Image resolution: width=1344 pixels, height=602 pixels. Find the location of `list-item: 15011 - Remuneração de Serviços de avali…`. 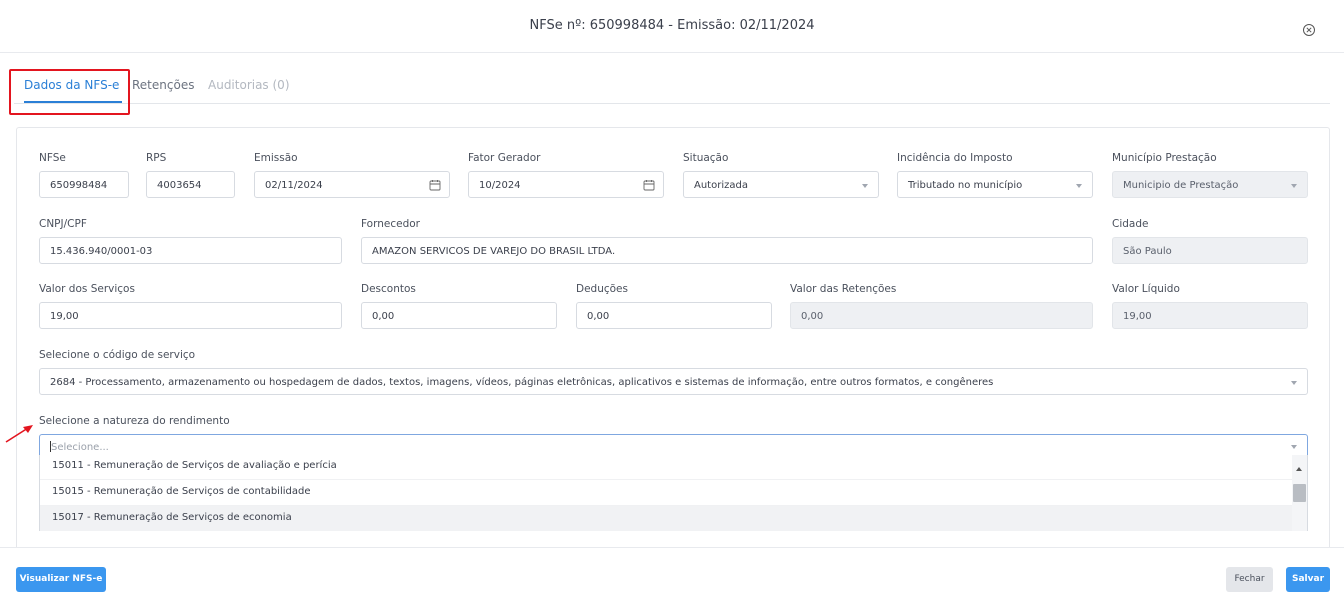

list-item: 15011 - Remuneração de Serviços de avali… is located at coordinates (666, 467).